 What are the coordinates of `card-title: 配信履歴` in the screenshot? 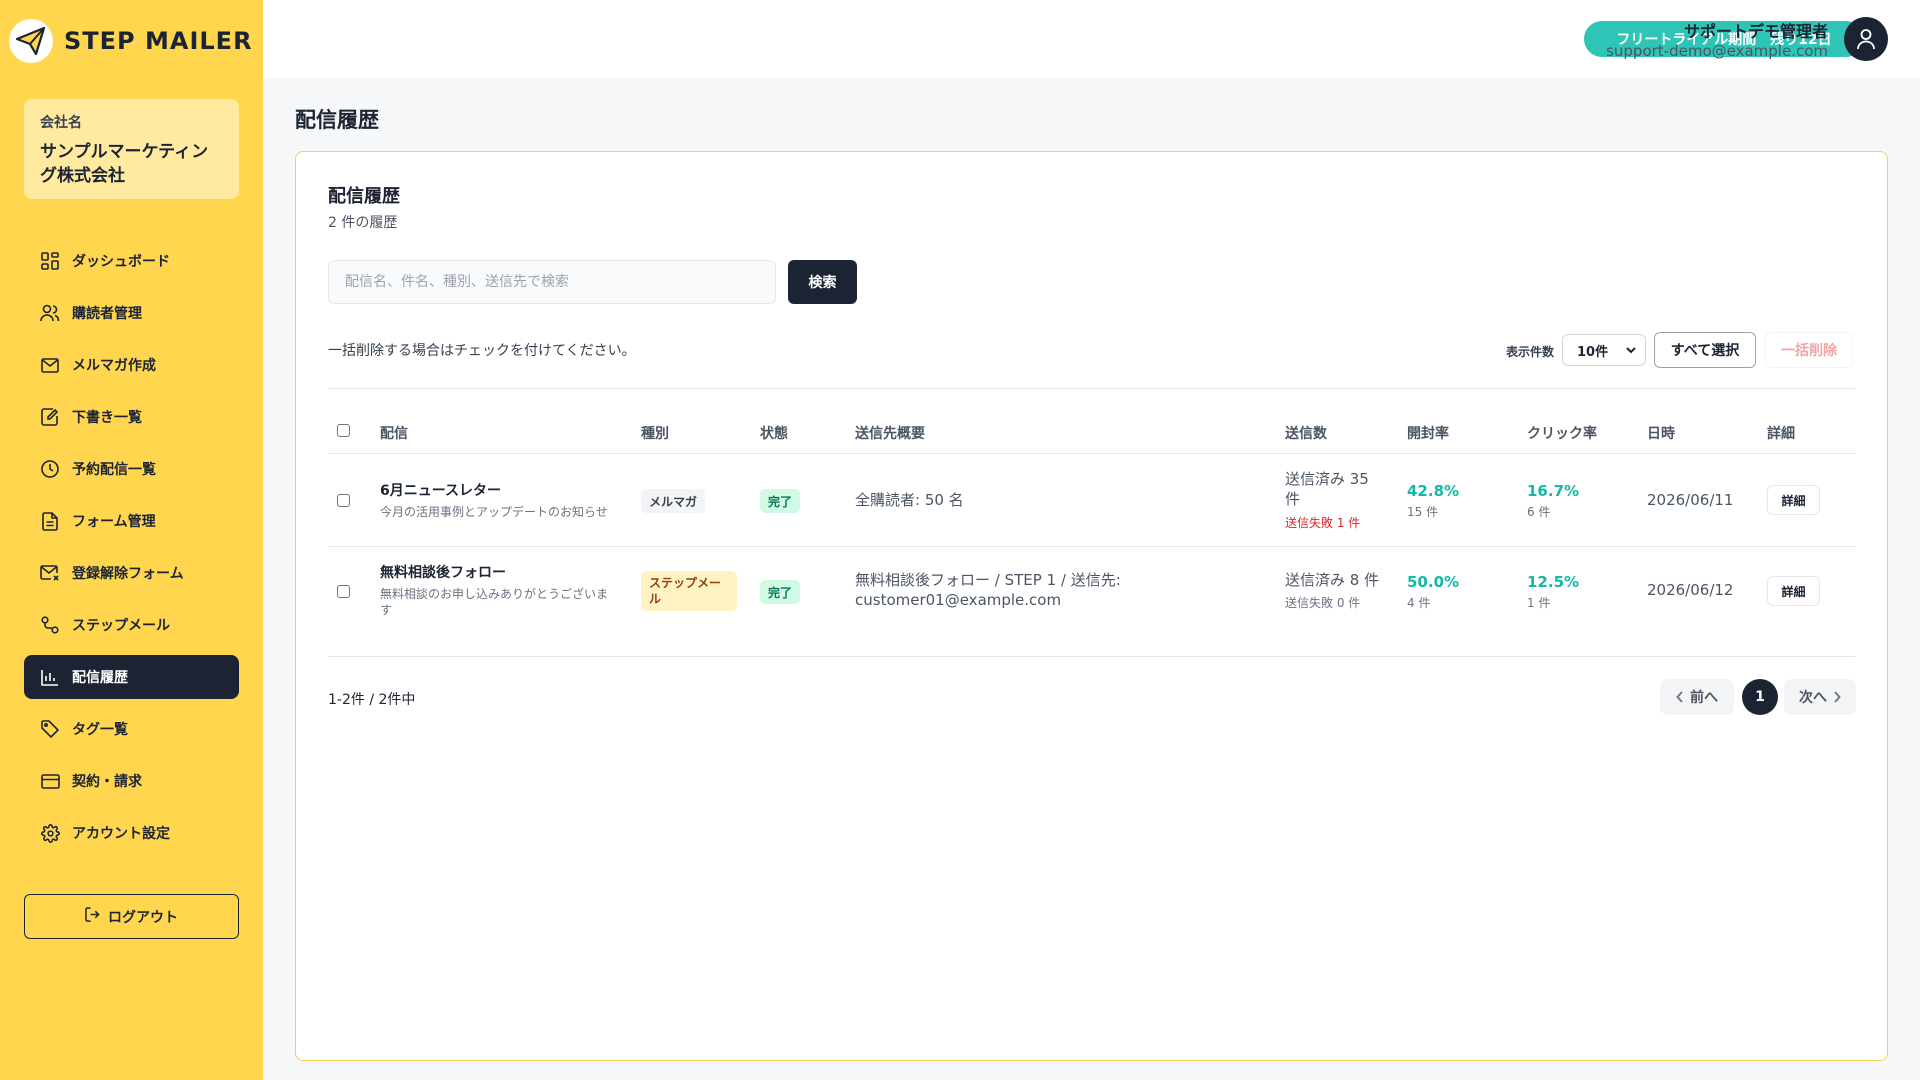 It's located at (364, 196).